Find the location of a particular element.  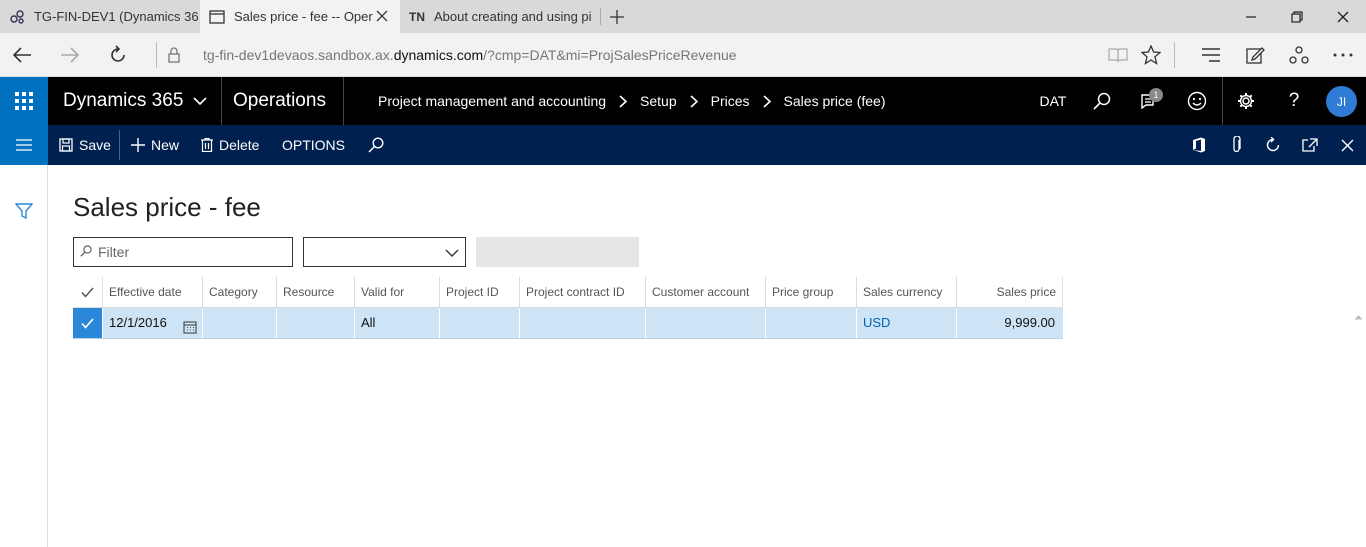

breadcrumb-item: Prices is located at coordinates (730, 101).